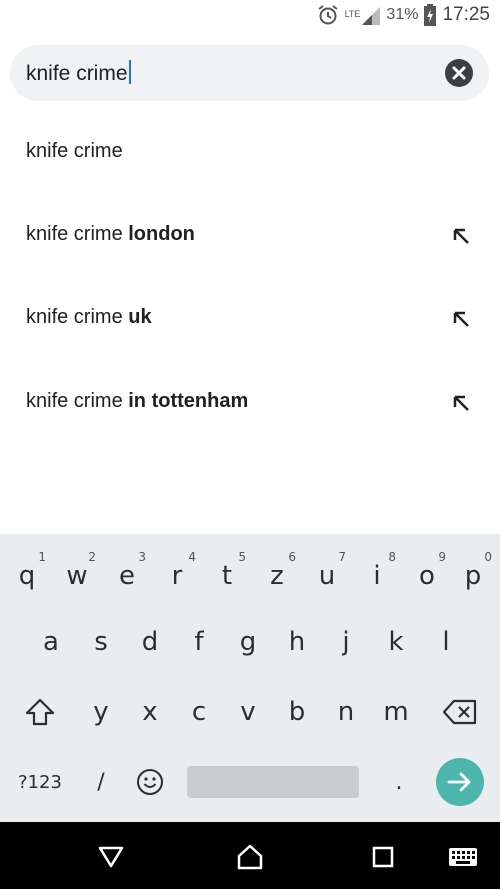 The width and height of the screenshot is (500, 889). I want to click on suggestion-text: knife crime, so click(74, 151).